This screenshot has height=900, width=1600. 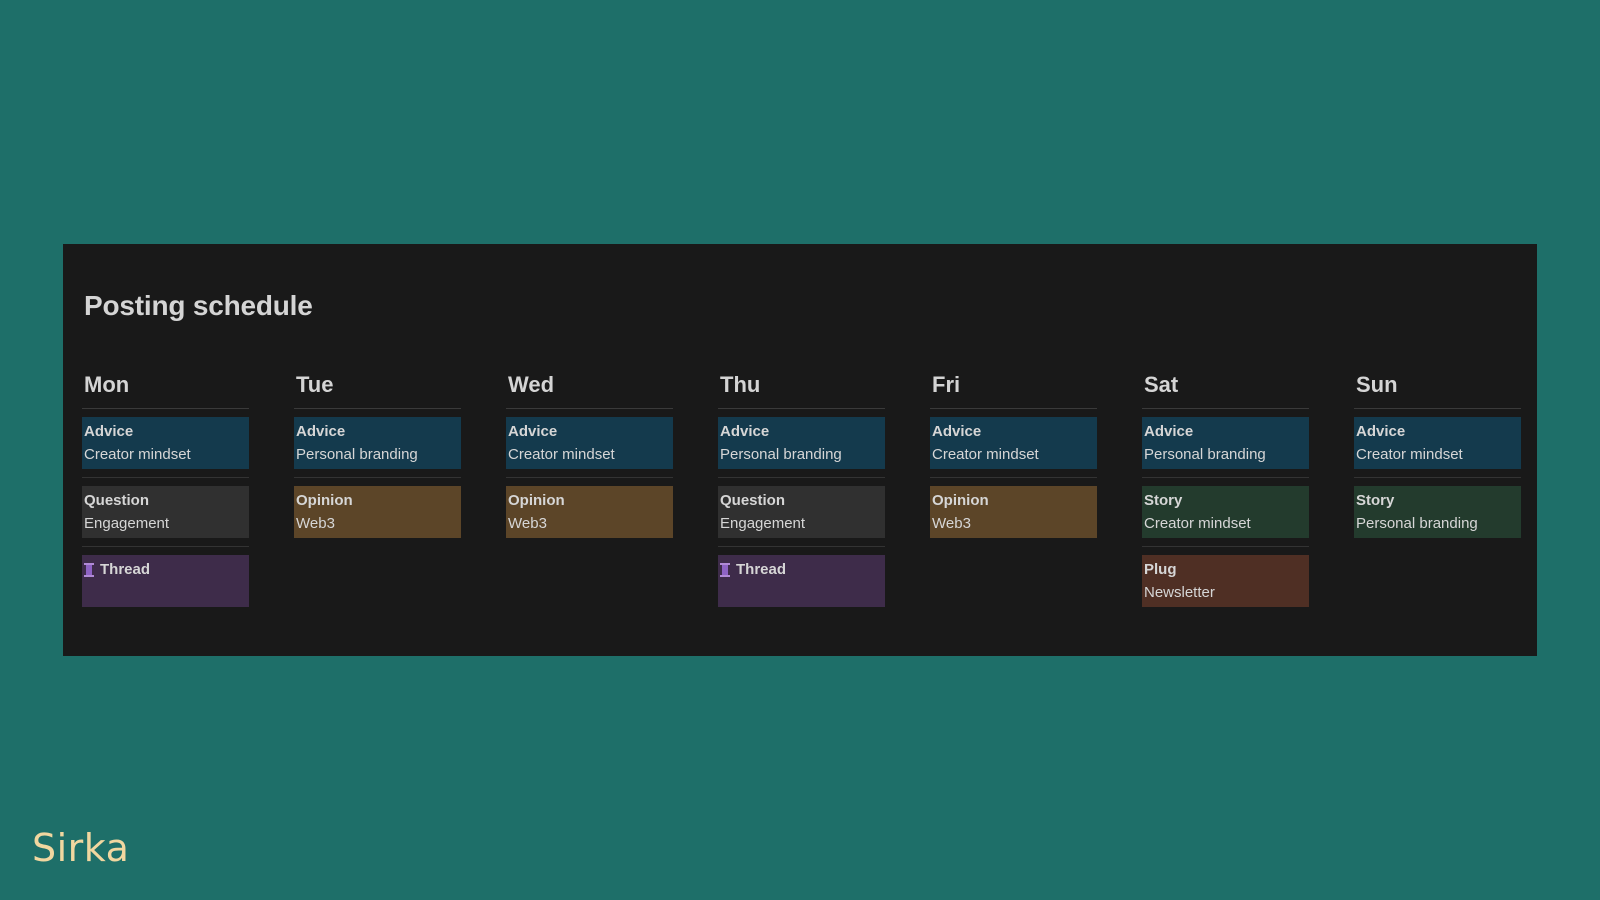 I want to click on card-topic-label: Newsletter, so click(x=1179, y=592).